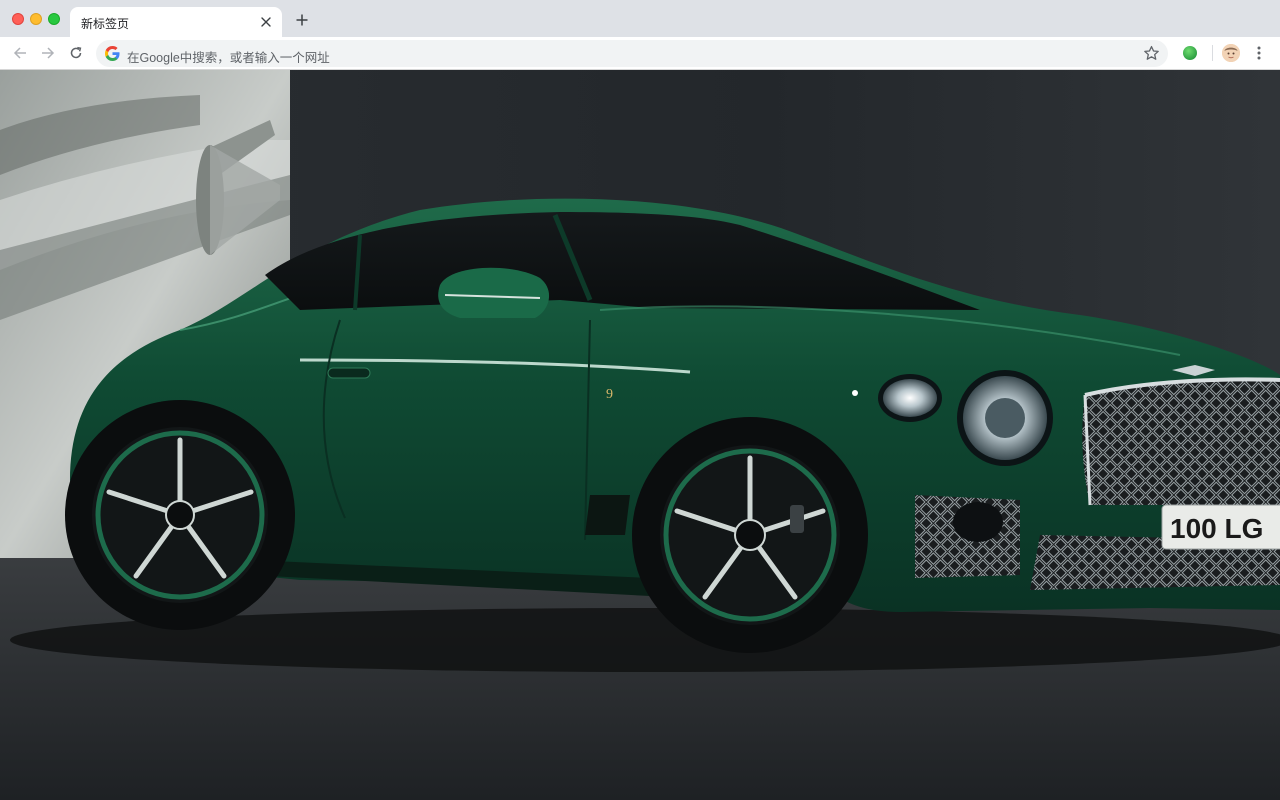 The image size is (1280, 800). I want to click on avatar-icon, so click(1231, 53).